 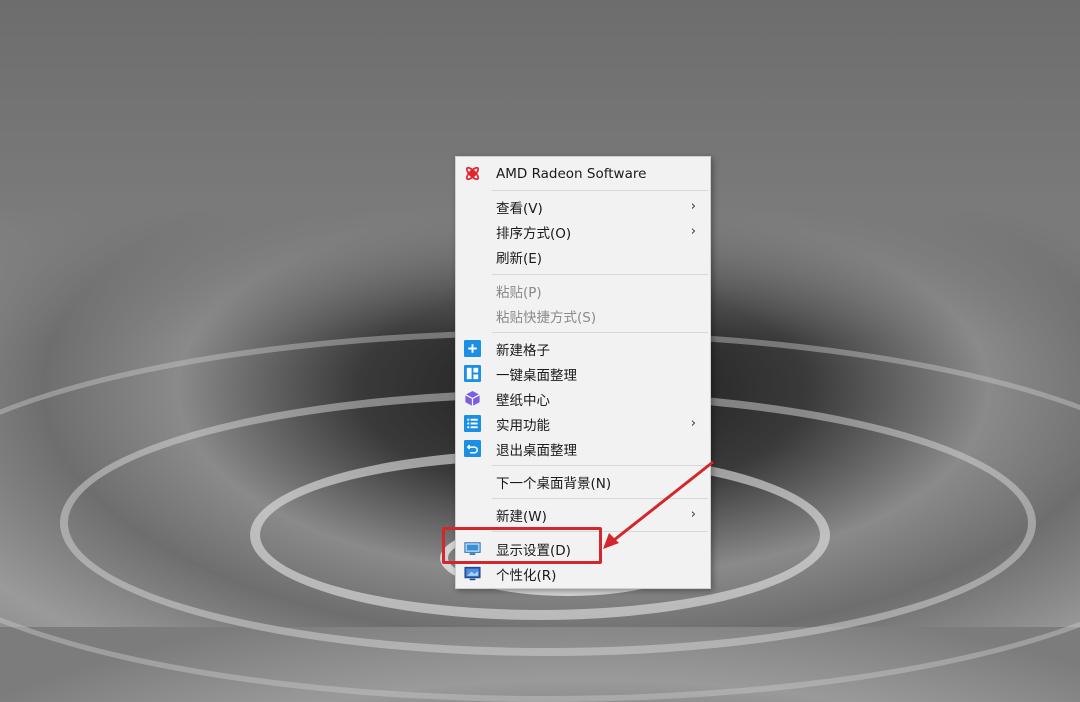 I want to click on menu-item-paste-shortcut: 粘贴快捷方式(S), so click(x=583, y=315).